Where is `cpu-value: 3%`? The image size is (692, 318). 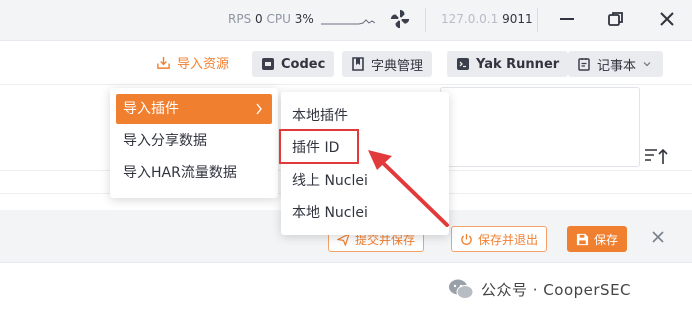 cpu-value: 3% is located at coordinates (304, 19).